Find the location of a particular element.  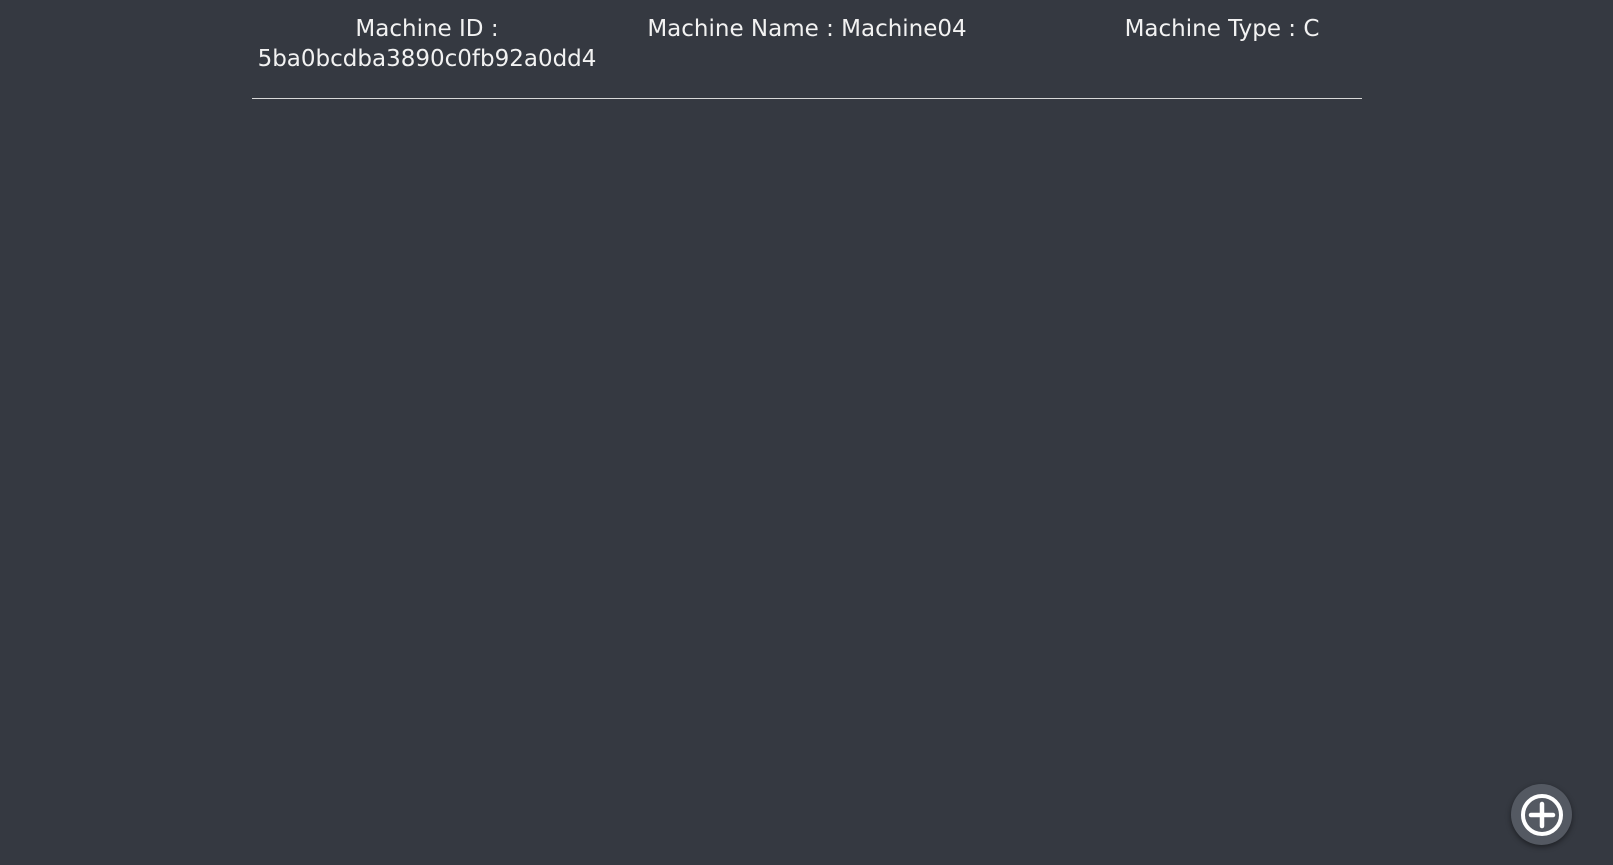

plus-circle-icon is located at coordinates (1541, 814).